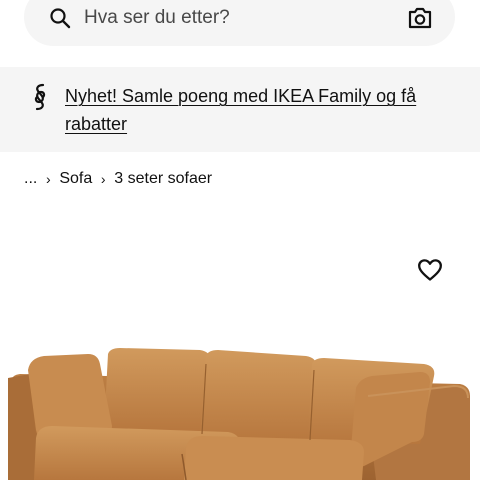  Describe the element at coordinates (430, 270) in the screenshot. I see `heart-icon` at that location.